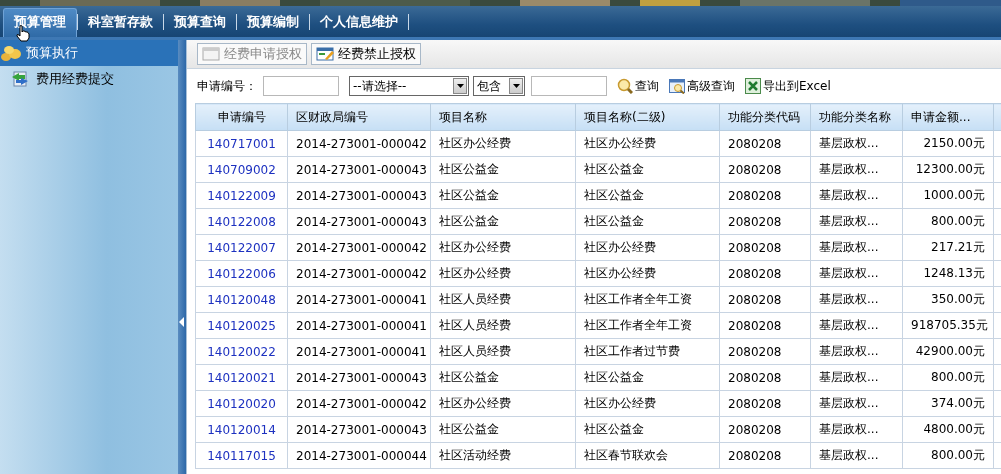 This screenshot has width=1001, height=474. I want to click on link: 140120025, so click(241, 325).